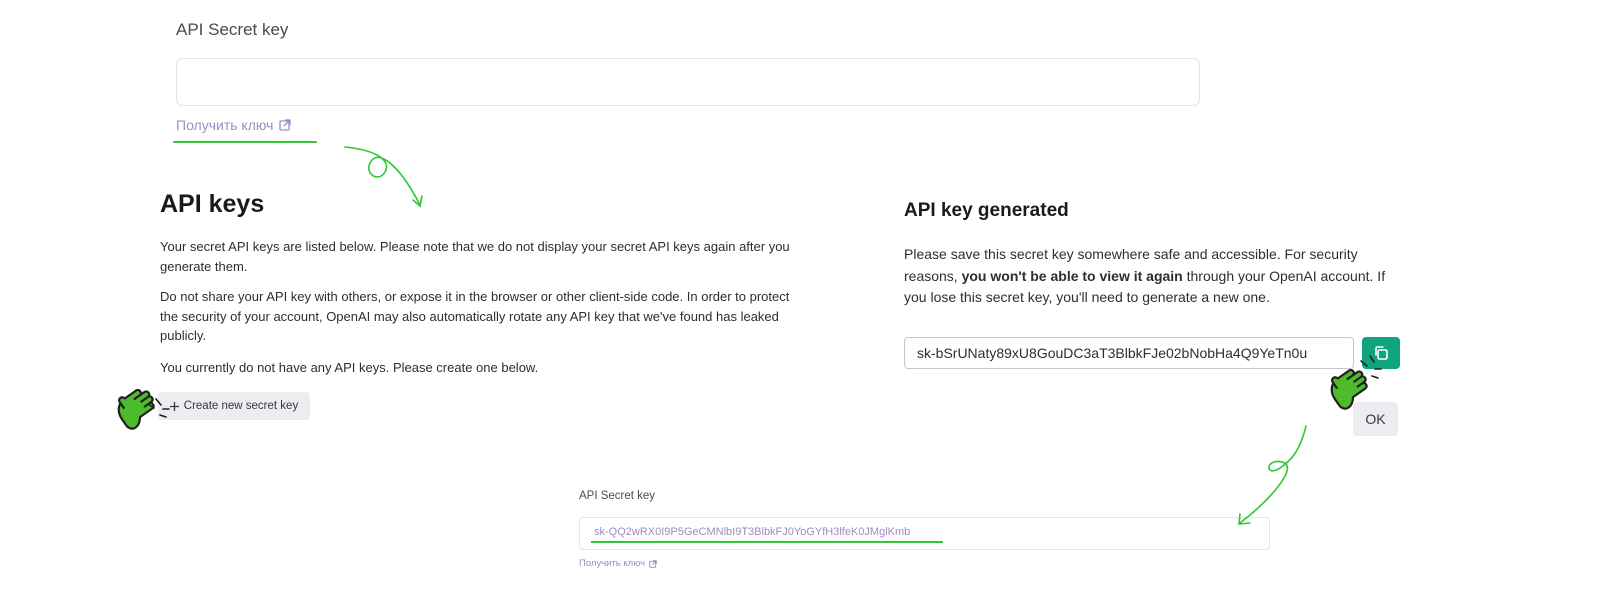  Describe the element at coordinates (1349, 387) in the screenshot. I see `pointing-hand-icon` at that location.